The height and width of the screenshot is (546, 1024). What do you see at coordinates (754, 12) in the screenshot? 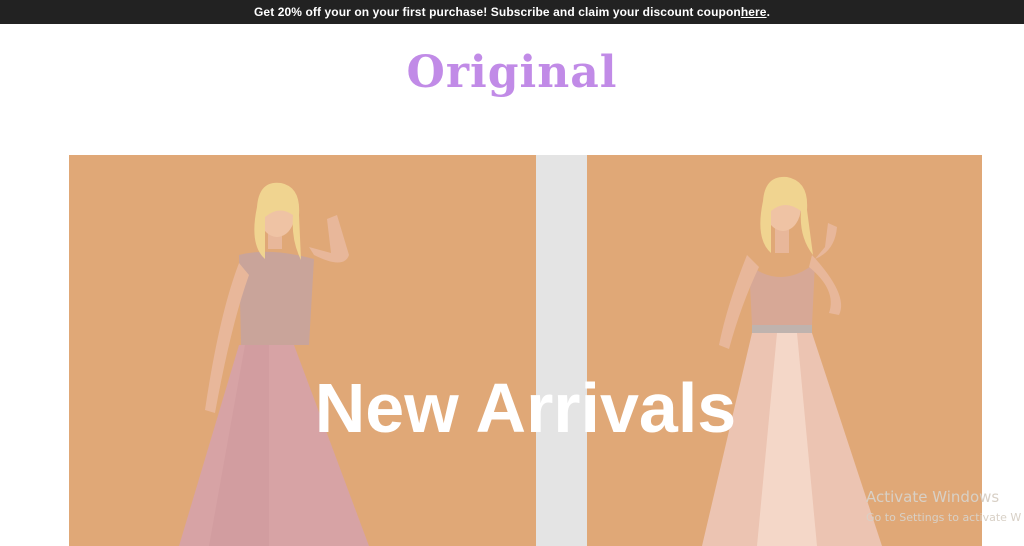
I see `announcement-link: here` at bounding box center [754, 12].